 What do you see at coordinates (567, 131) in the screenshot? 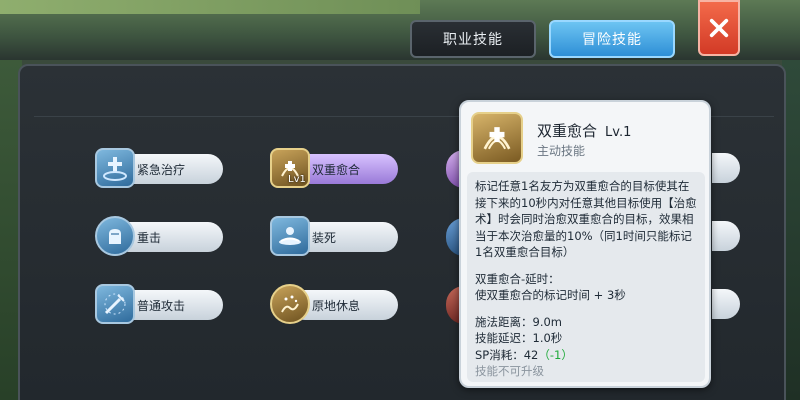
I see `tooltip-skill-name: 双重愈合` at bounding box center [567, 131].